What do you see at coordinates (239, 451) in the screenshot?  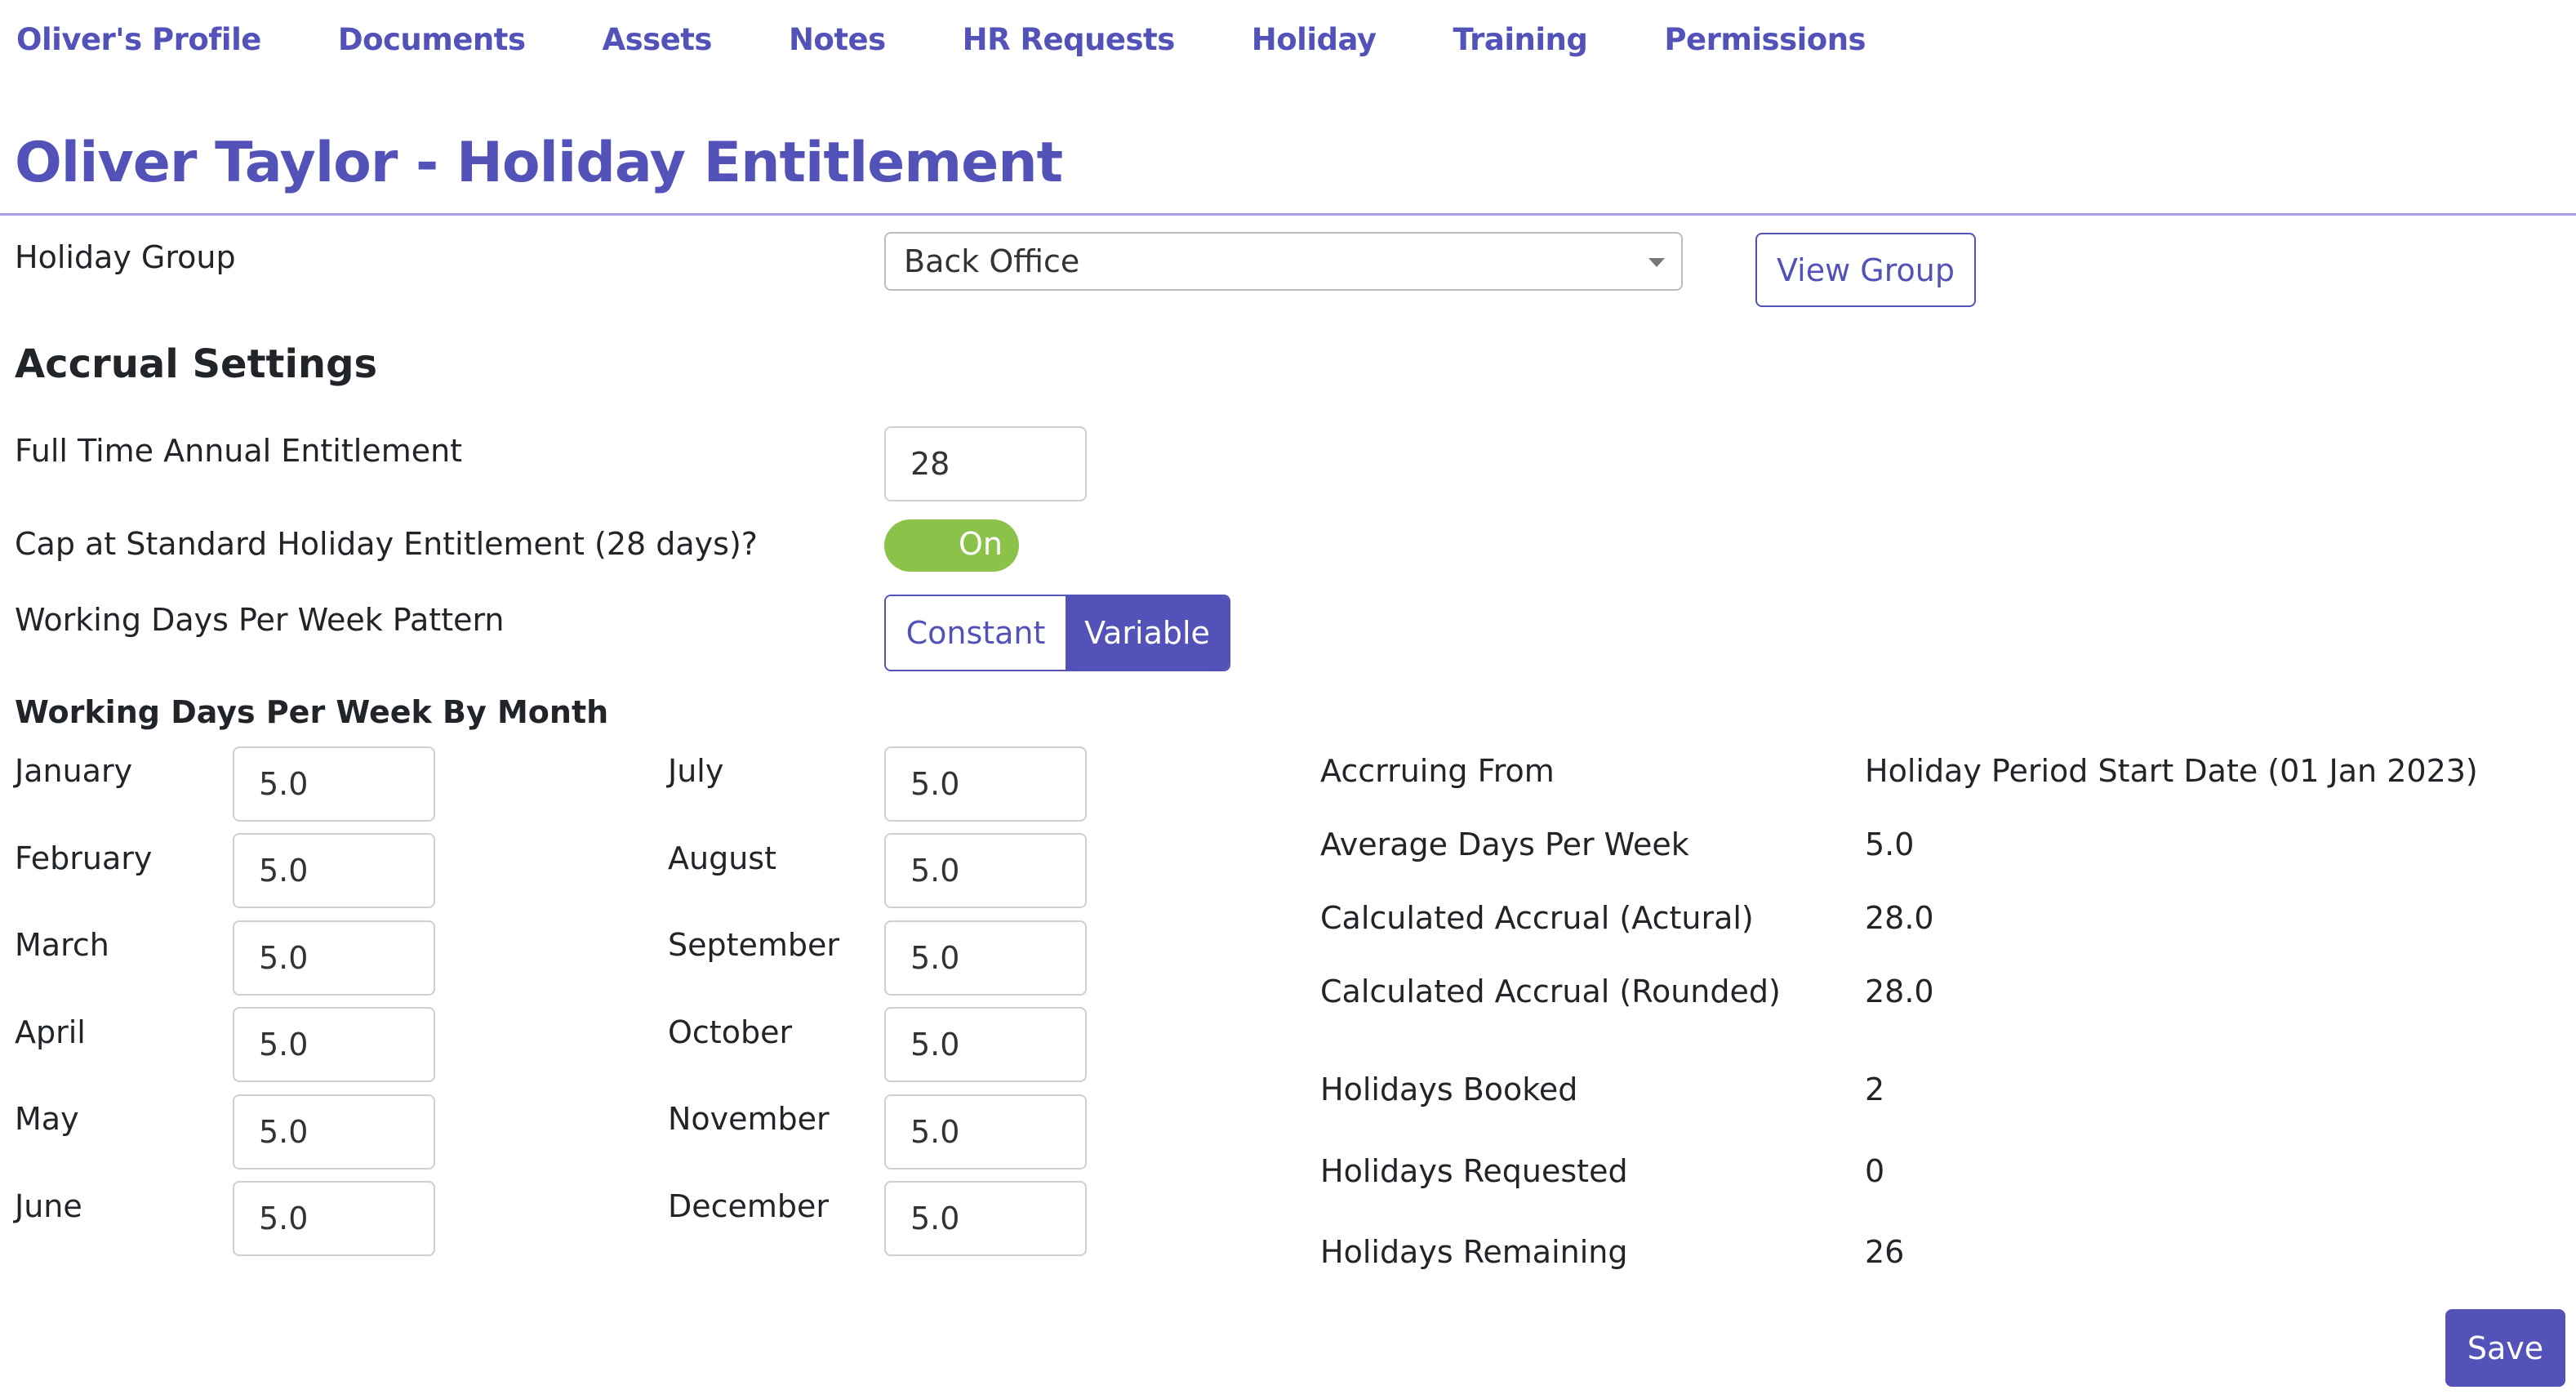 I see `full-time-entitlement-label: Full Time Annual Entitlement` at bounding box center [239, 451].